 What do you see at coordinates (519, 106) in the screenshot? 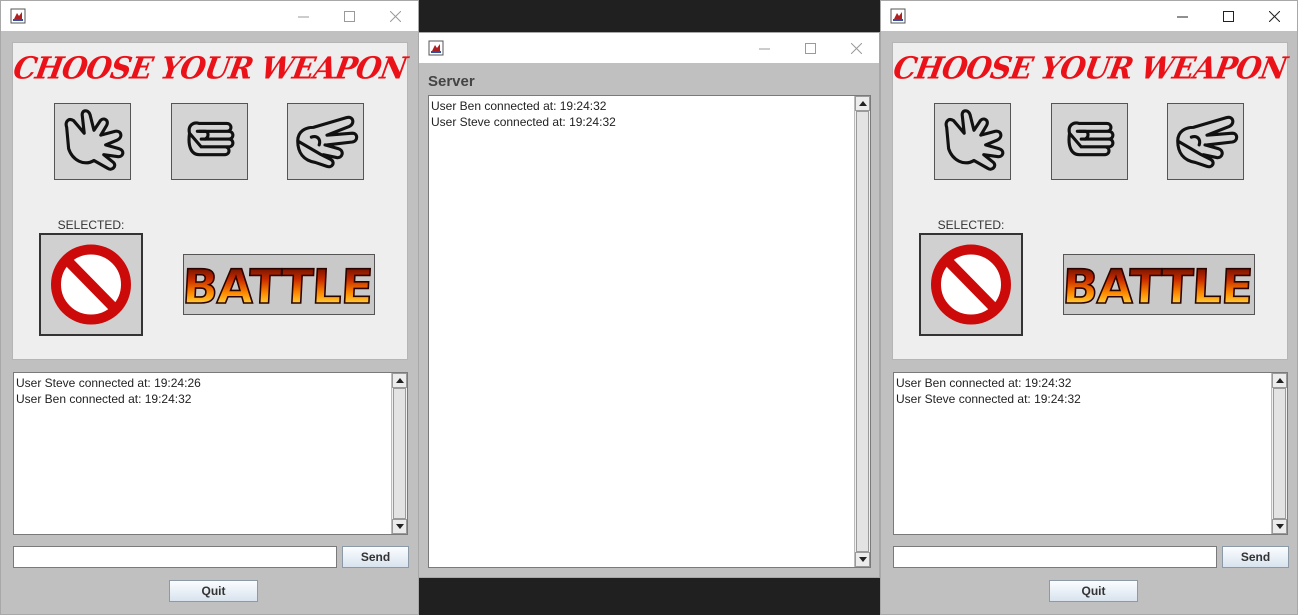
I see `server-line: User Ben connected at: 19:24:32` at bounding box center [519, 106].